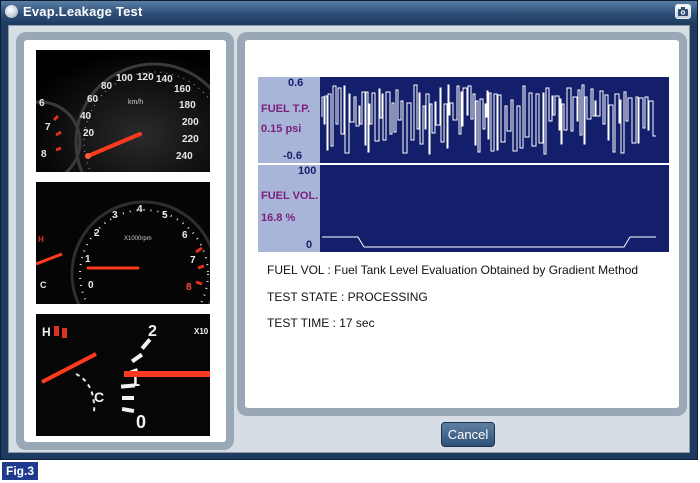  I want to click on fuel-vol-plot, so click(494, 208).